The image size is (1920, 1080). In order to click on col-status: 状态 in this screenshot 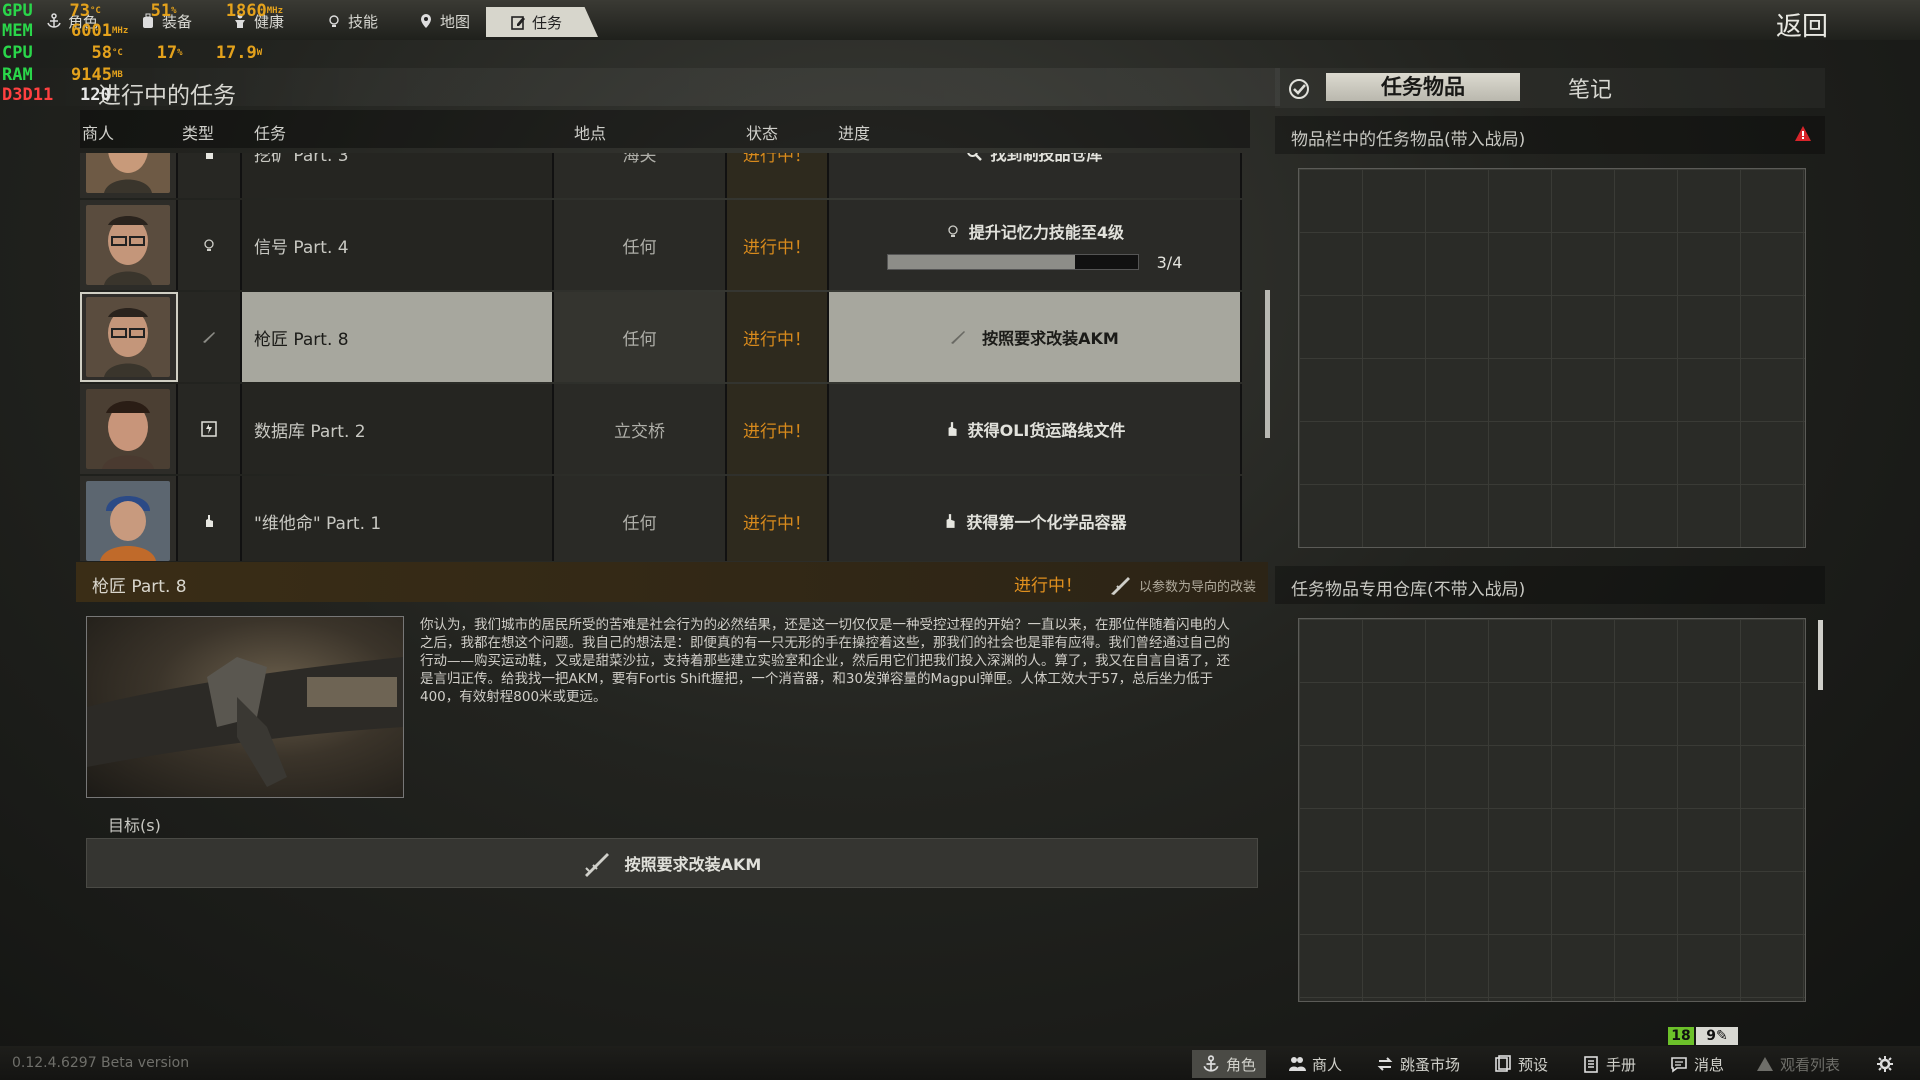, I will do `click(762, 132)`.